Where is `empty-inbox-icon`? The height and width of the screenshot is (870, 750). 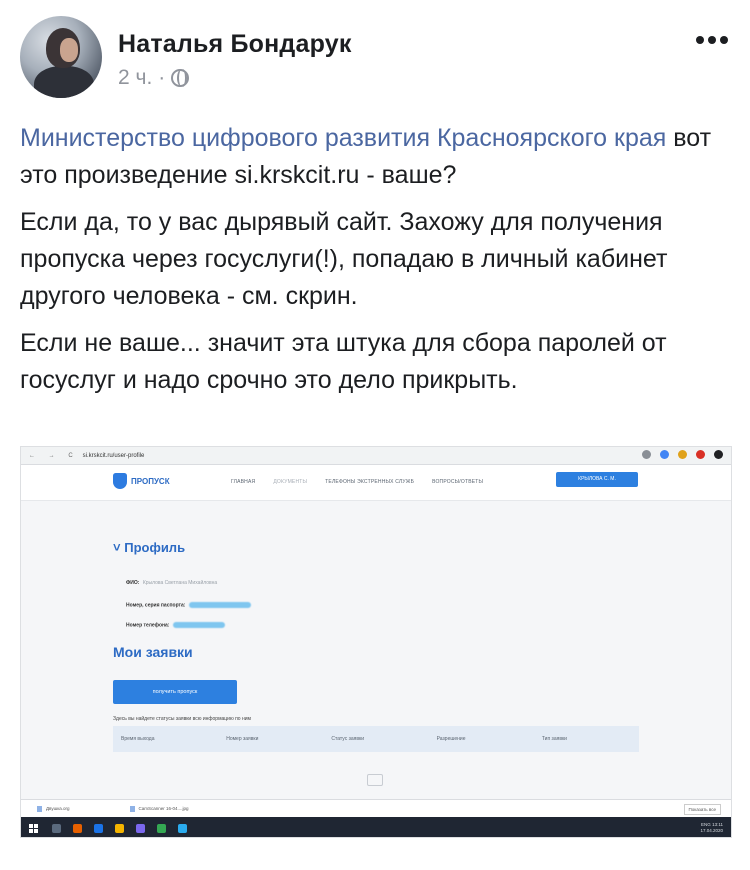 empty-inbox-icon is located at coordinates (375, 780).